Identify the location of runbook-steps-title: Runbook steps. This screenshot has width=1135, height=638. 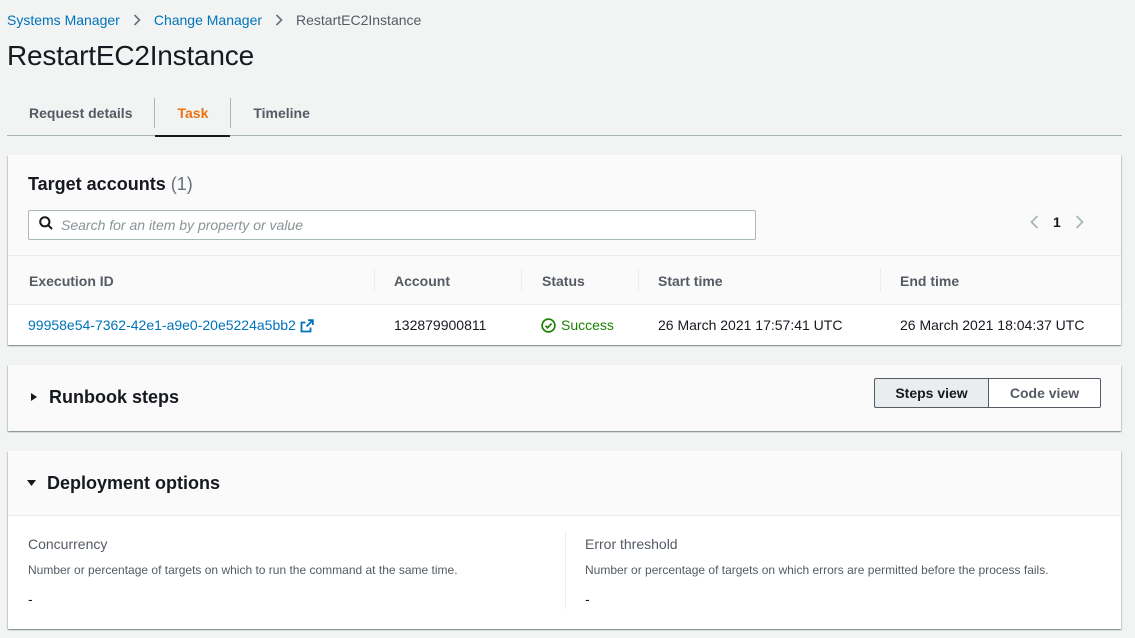
(114, 397).